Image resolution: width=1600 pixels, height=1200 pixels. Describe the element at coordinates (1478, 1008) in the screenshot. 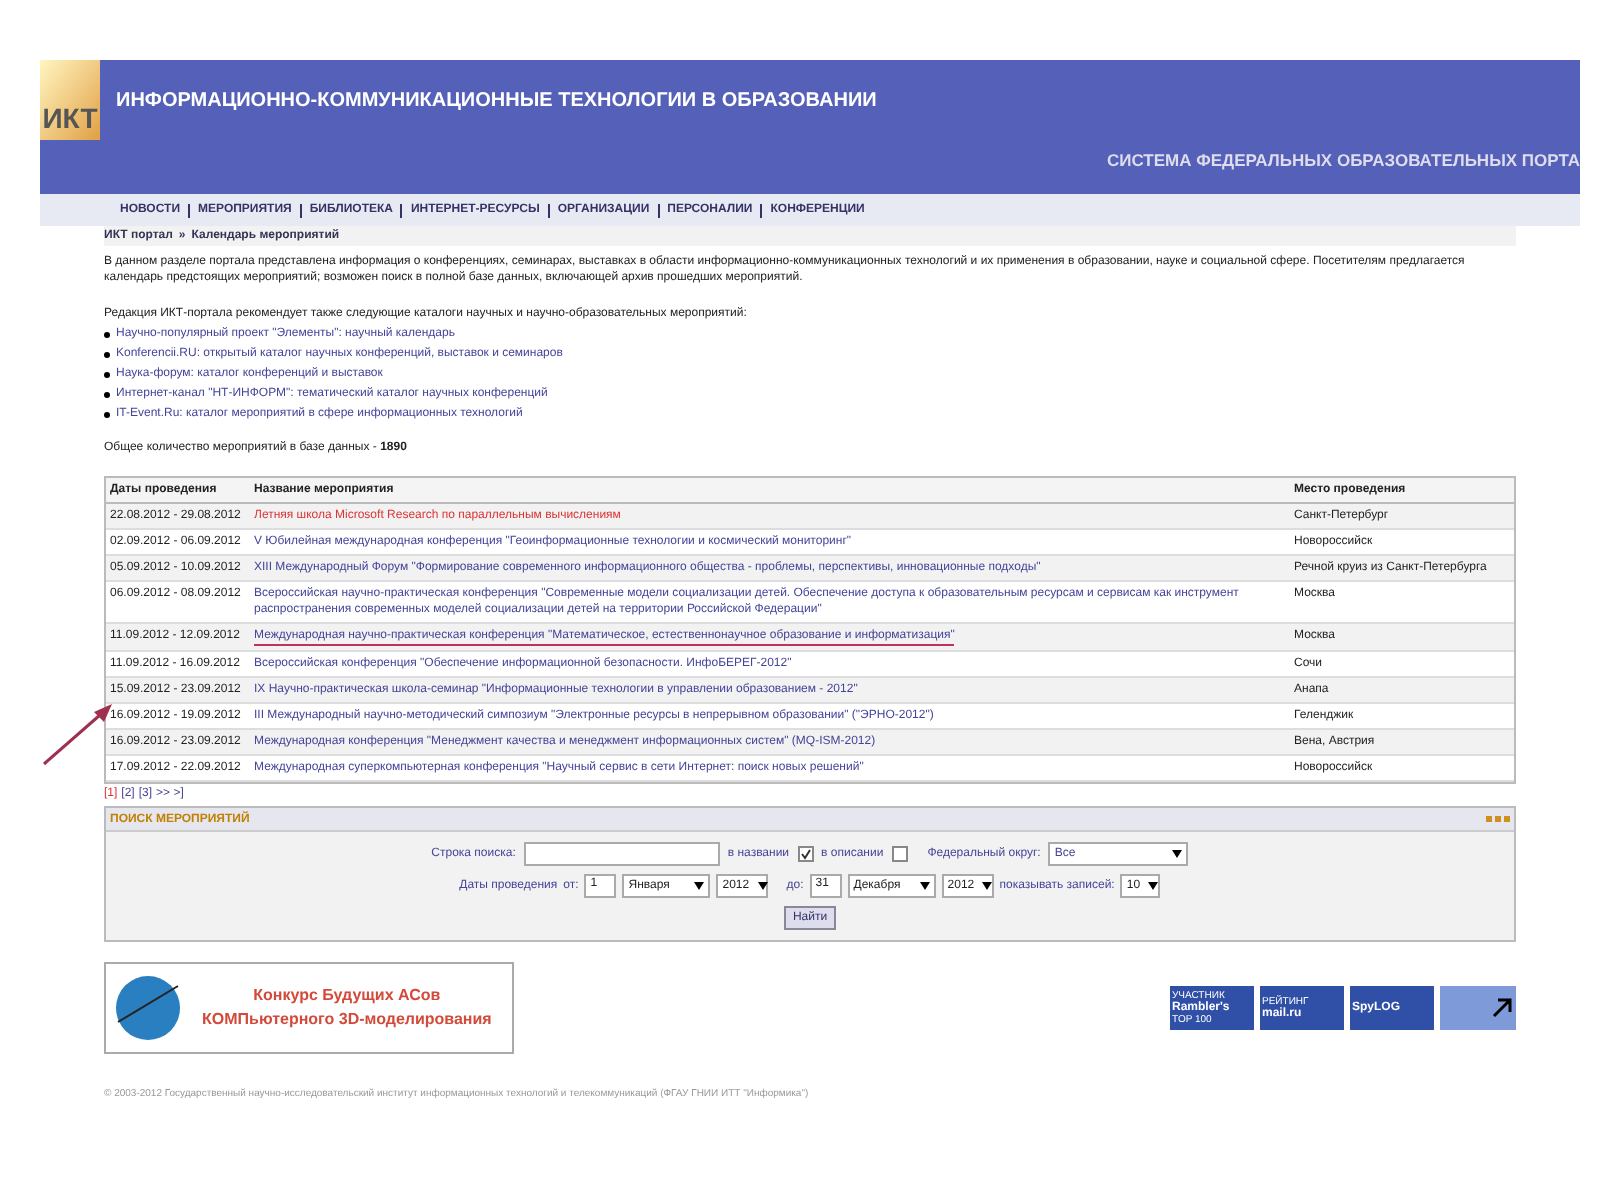

I see `counter-badge` at that location.